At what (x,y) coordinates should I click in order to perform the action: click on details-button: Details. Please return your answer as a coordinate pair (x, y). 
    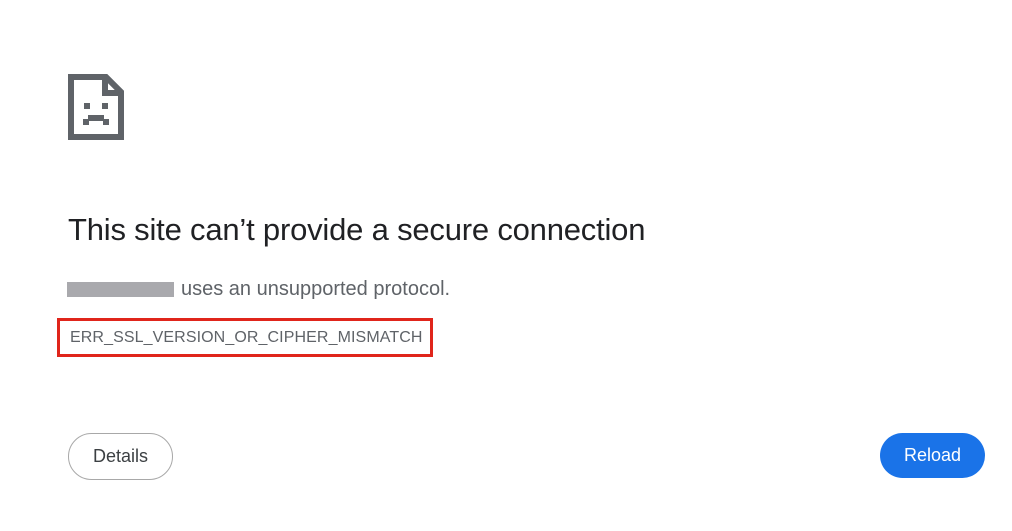
    Looking at the image, I should click on (120, 456).